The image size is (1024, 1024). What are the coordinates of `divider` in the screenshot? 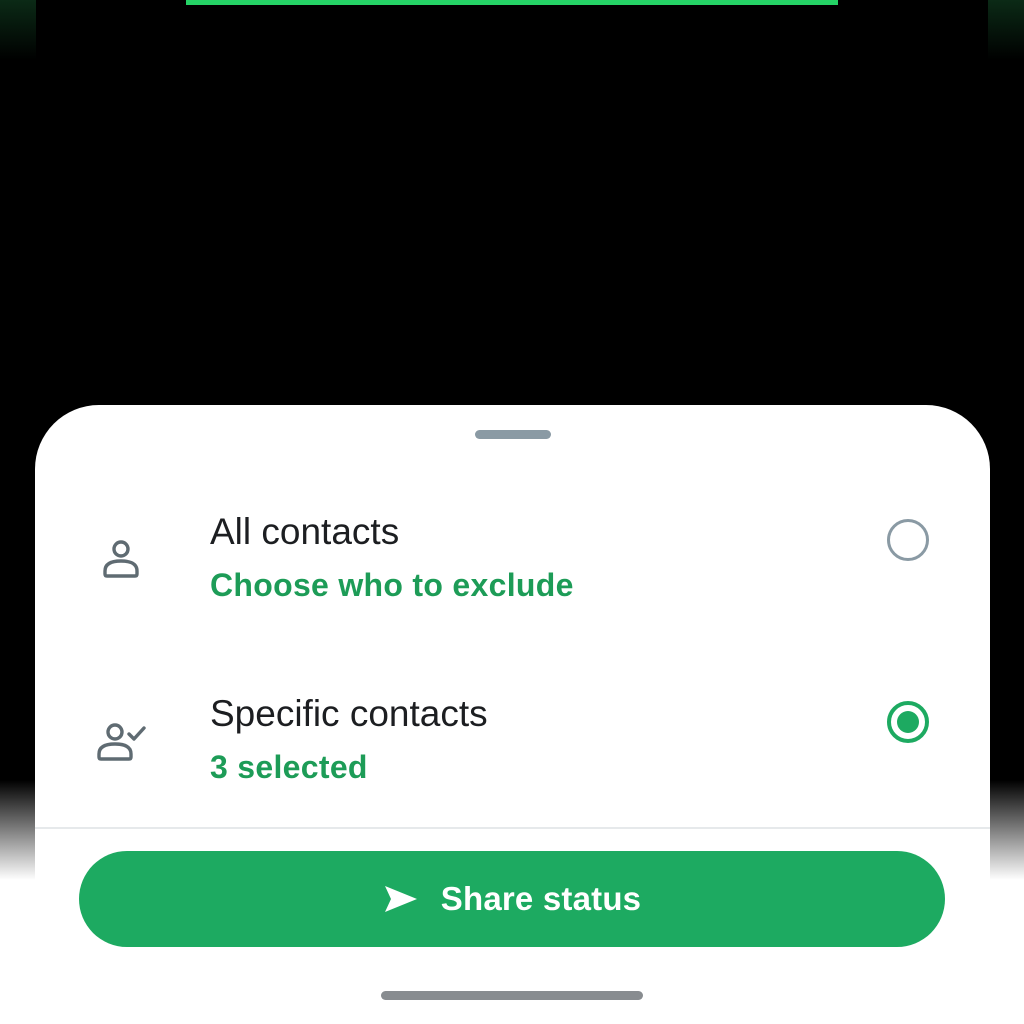 It's located at (512, 828).